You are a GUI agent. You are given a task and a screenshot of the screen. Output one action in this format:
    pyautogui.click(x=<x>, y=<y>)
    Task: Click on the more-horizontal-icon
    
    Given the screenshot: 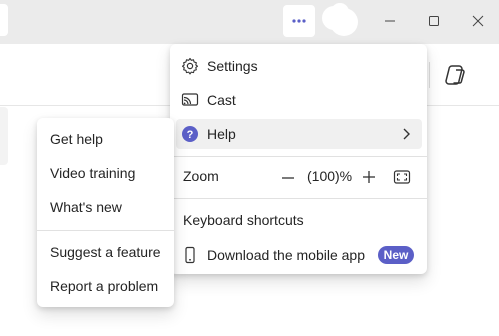 What is the action you would take?
    pyautogui.click(x=299, y=21)
    